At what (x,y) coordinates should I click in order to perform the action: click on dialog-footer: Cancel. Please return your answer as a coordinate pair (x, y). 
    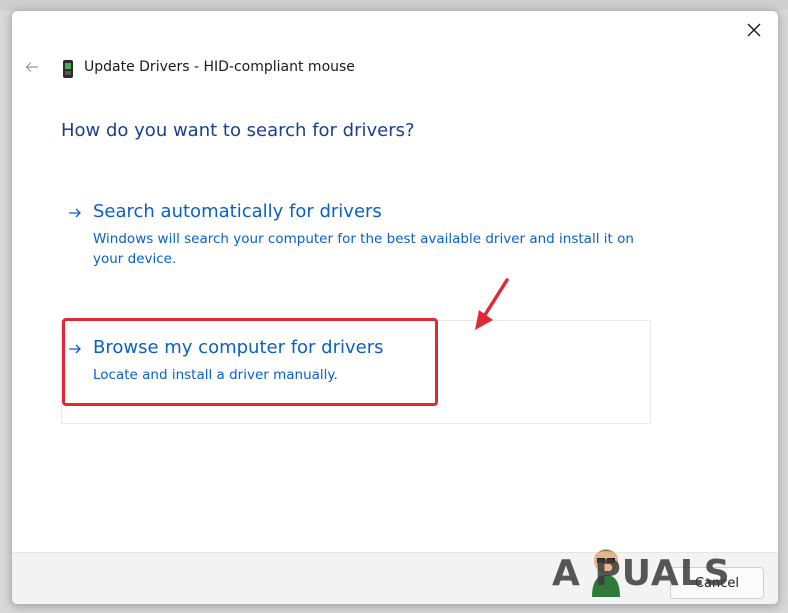
    Looking at the image, I should click on (395, 578).